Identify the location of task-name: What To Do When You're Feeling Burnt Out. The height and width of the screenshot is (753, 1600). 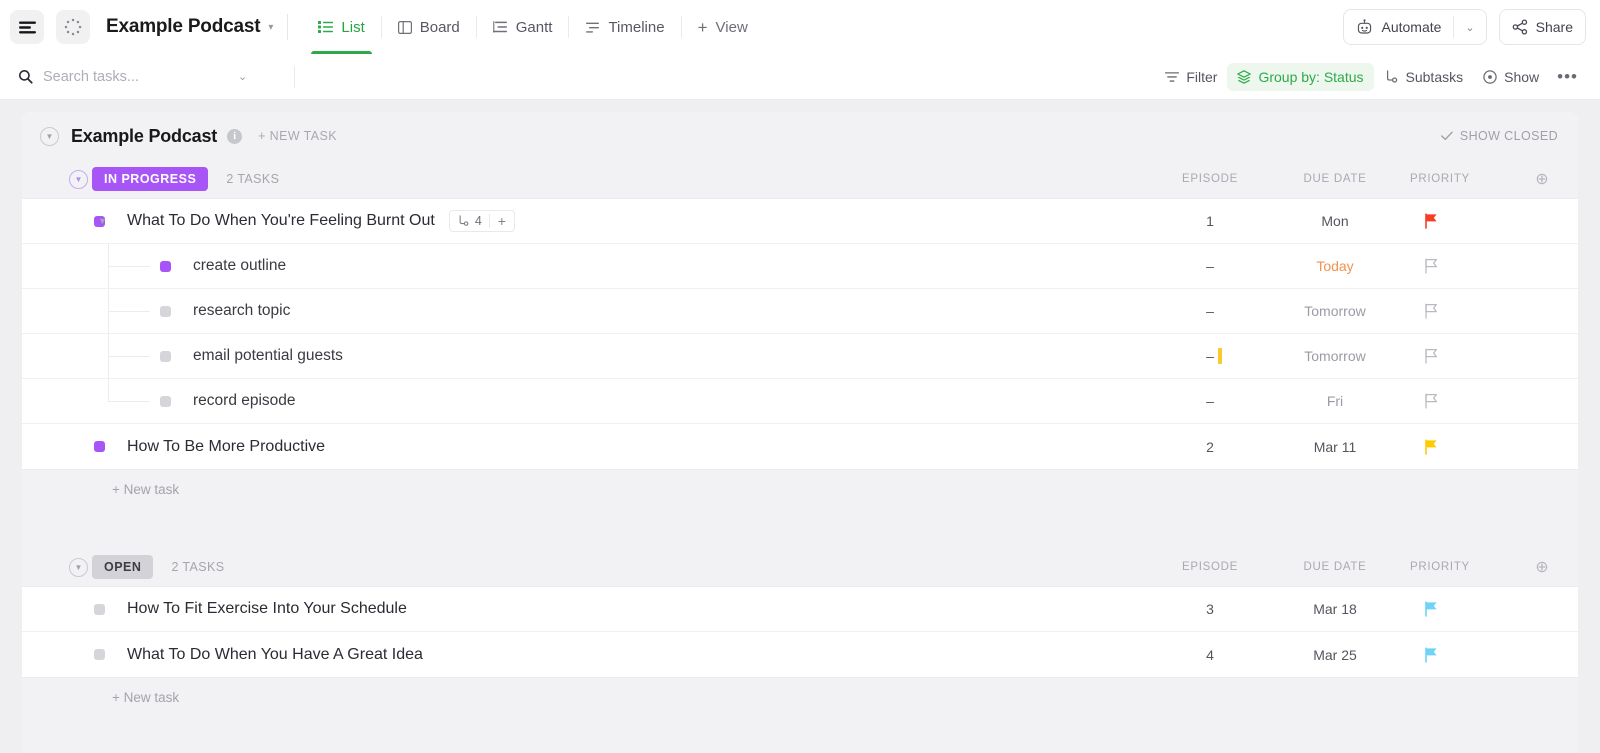
(281, 221).